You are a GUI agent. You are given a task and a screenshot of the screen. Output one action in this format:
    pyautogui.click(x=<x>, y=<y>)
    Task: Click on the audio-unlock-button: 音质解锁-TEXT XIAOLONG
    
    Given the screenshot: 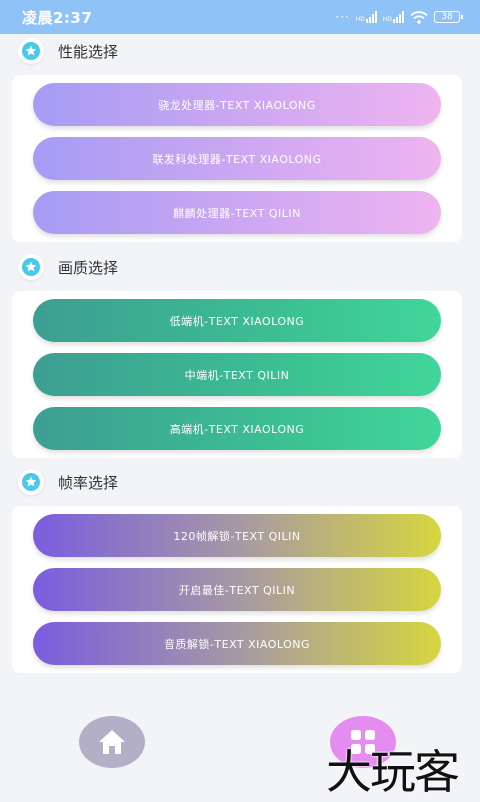 What is the action you would take?
    pyautogui.click(x=237, y=643)
    